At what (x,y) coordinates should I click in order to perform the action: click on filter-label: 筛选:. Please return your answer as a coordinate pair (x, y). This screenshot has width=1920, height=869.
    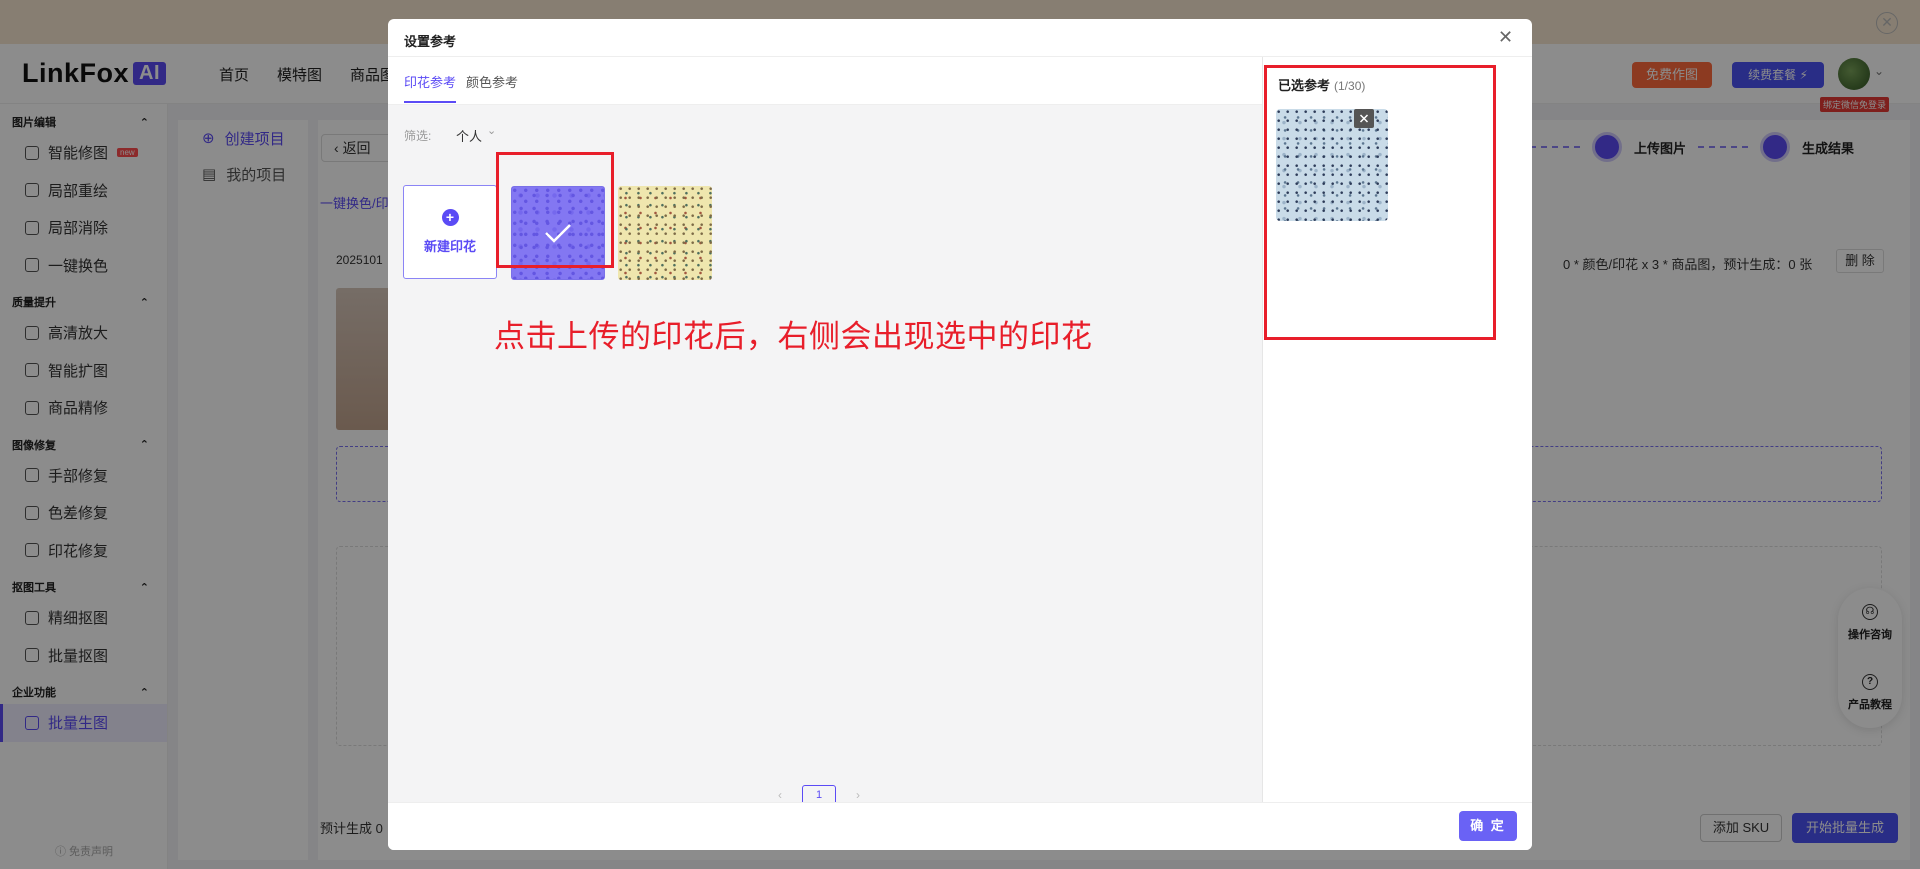
    Looking at the image, I should click on (418, 136).